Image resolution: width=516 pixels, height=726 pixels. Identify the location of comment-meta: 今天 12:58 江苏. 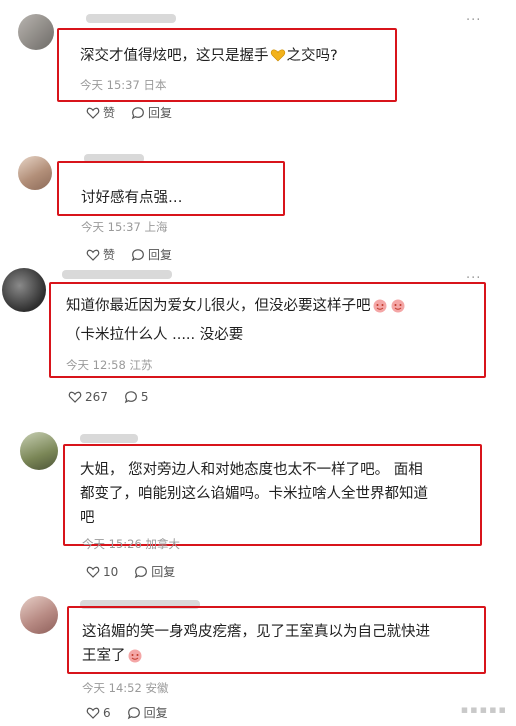
(109, 365).